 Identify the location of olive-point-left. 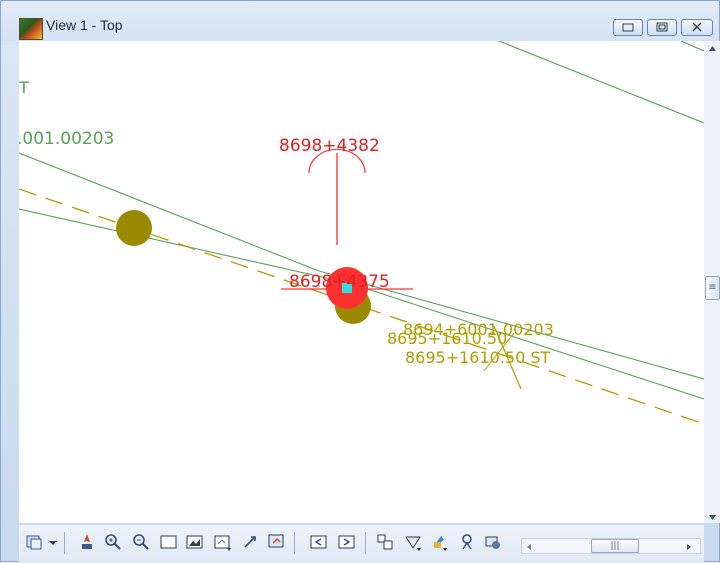
(134, 228).